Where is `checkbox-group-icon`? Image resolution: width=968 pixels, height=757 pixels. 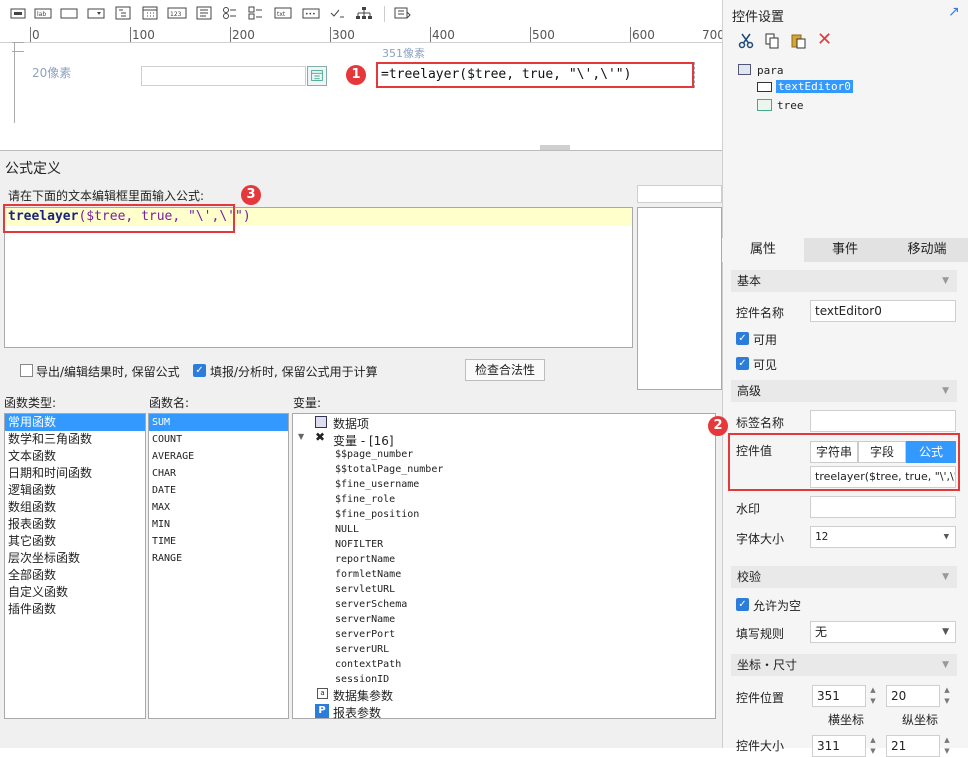
checkbox-group-icon is located at coordinates (256, 13).